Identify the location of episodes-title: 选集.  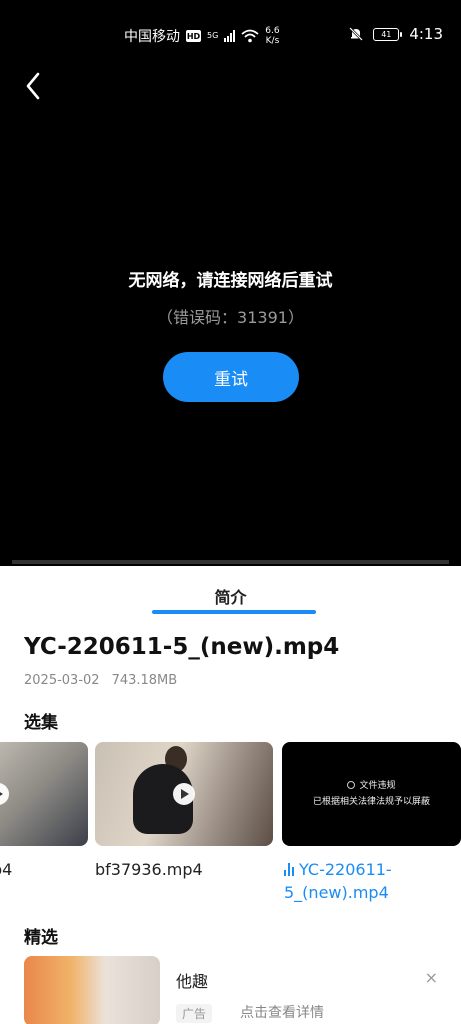
(41, 723).